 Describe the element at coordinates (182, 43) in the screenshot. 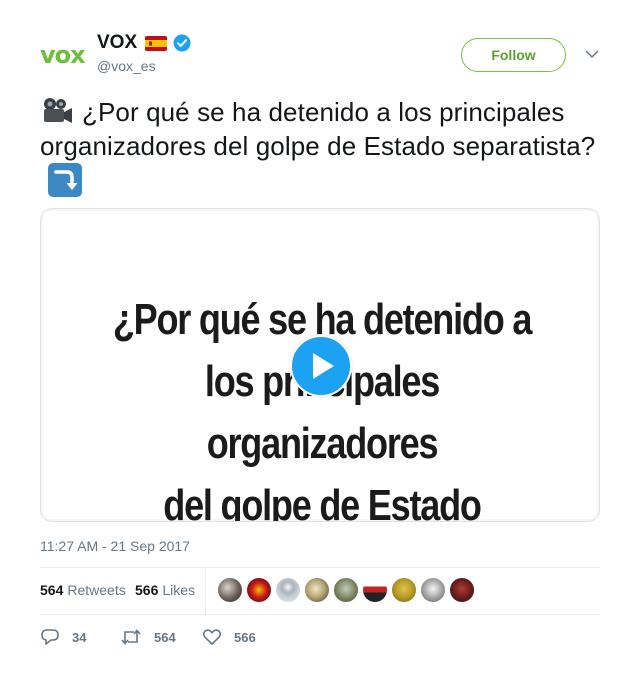

I see `verified-badge-icon` at that location.